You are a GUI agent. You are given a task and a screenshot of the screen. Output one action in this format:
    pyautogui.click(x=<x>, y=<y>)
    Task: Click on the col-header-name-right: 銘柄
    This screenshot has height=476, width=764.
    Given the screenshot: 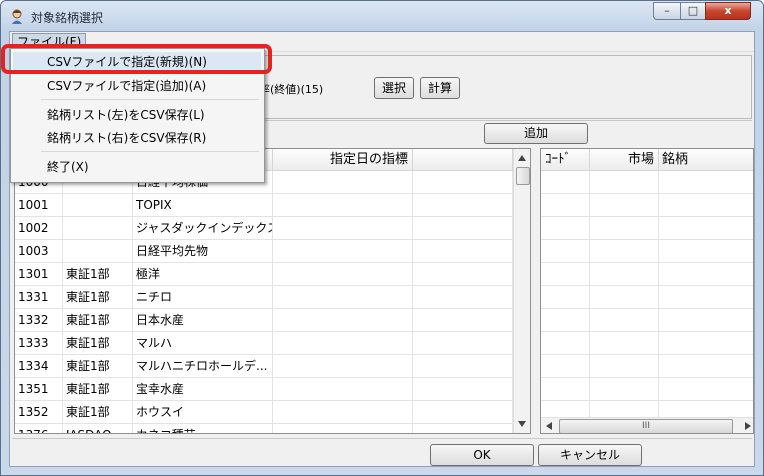 What is the action you would take?
    pyautogui.click(x=706, y=160)
    